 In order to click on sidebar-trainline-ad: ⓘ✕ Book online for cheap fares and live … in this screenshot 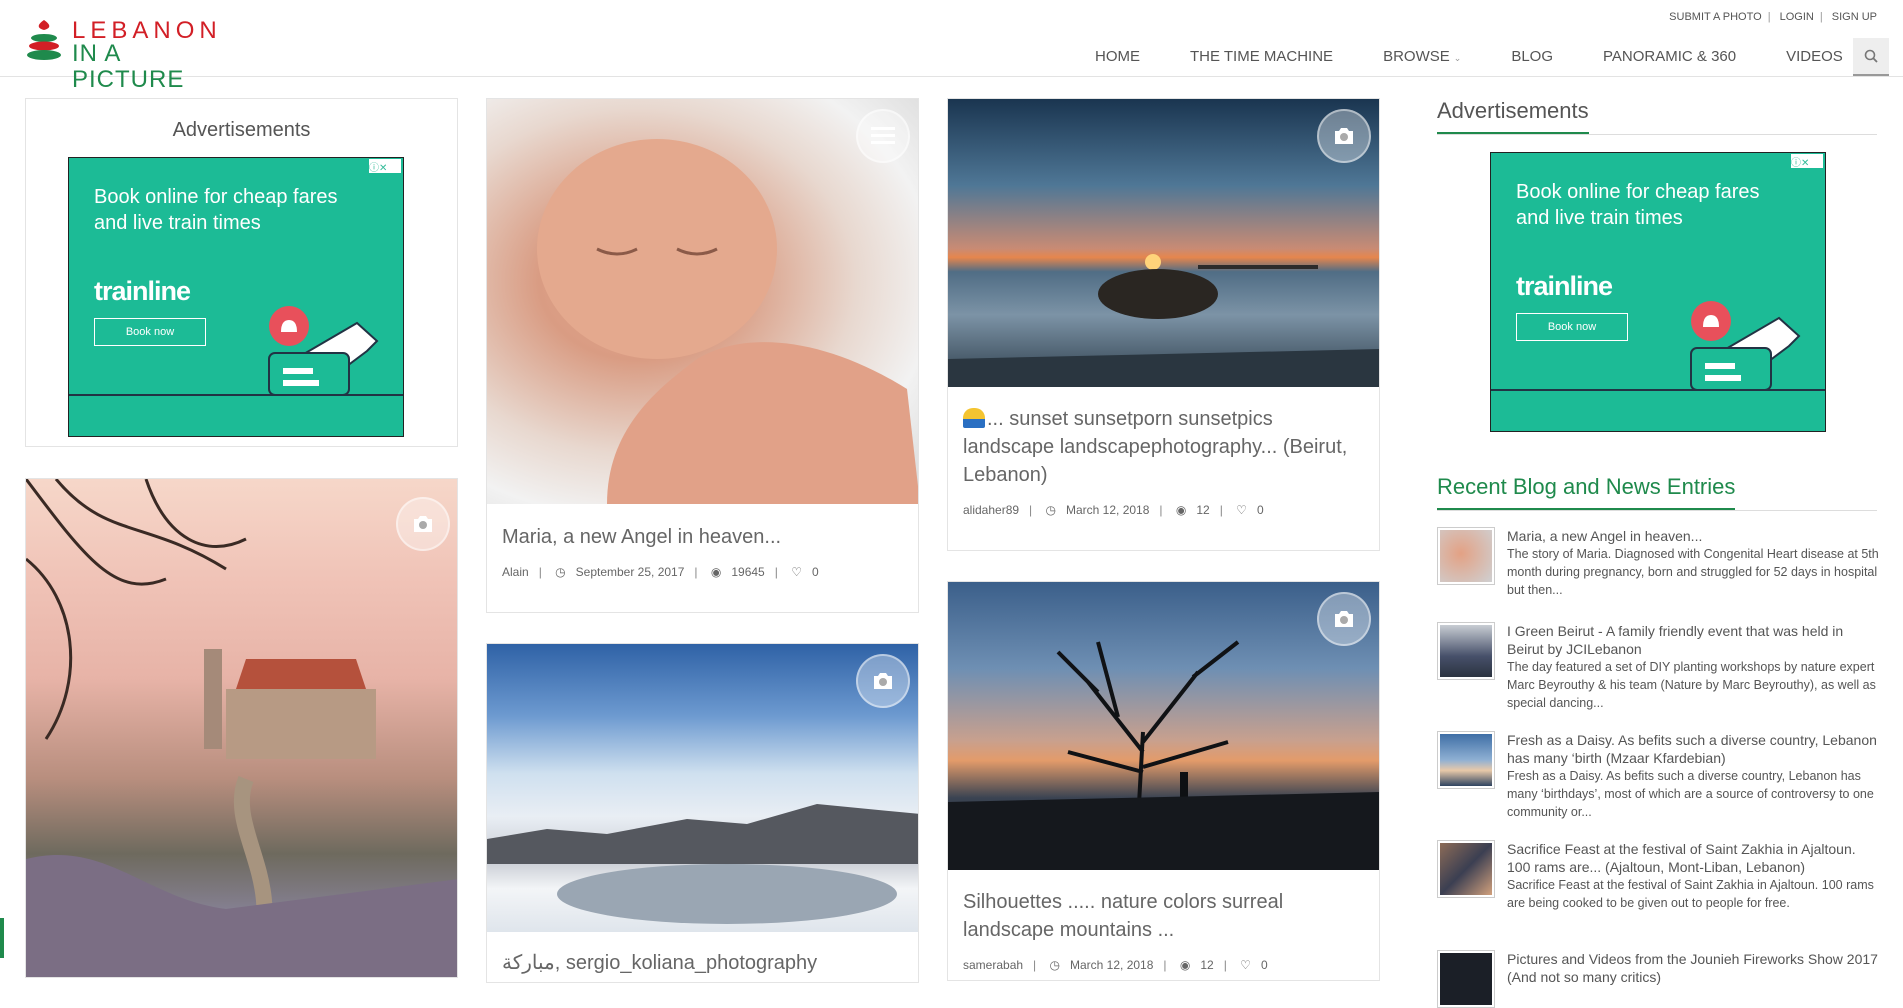, I will do `click(1658, 292)`.